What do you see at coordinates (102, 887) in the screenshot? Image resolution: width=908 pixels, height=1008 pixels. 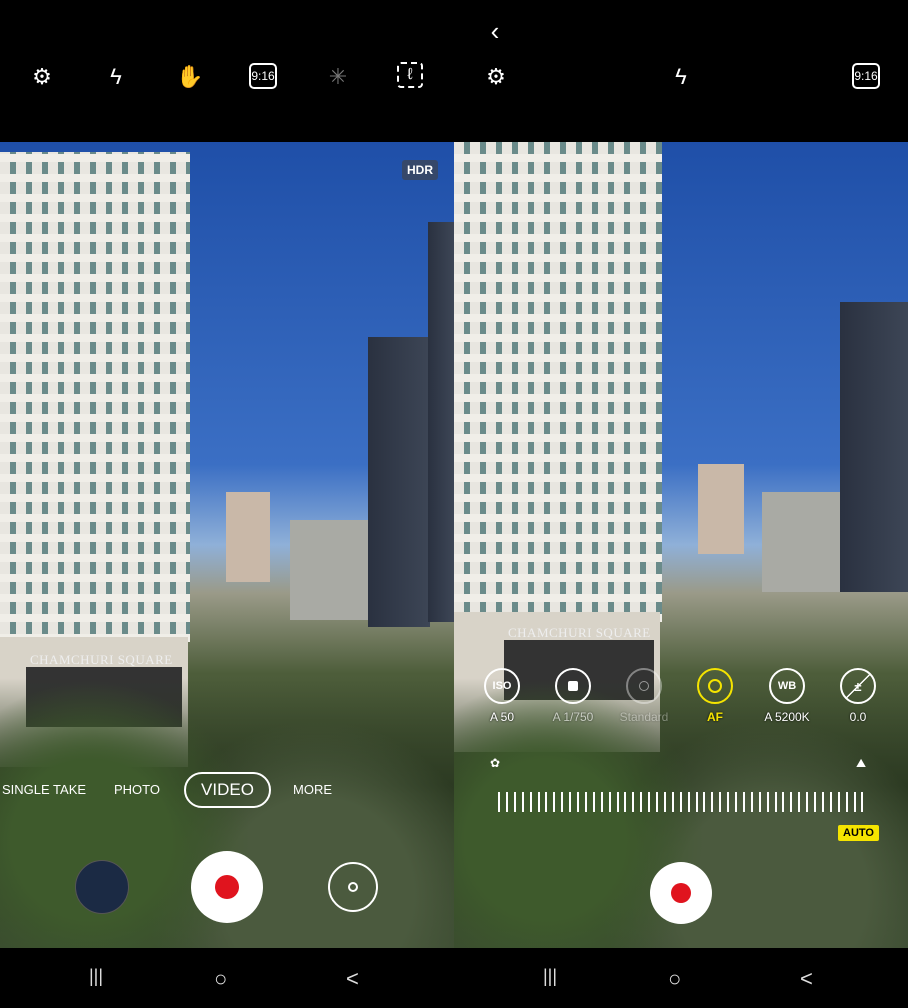 I see `gallery-thumbnail` at bounding box center [102, 887].